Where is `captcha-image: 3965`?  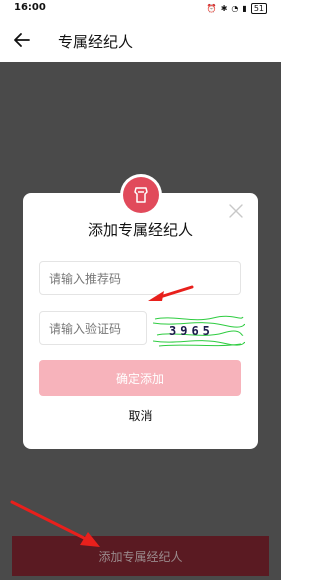 captcha-image: 3965 is located at coordinates (199, 331).